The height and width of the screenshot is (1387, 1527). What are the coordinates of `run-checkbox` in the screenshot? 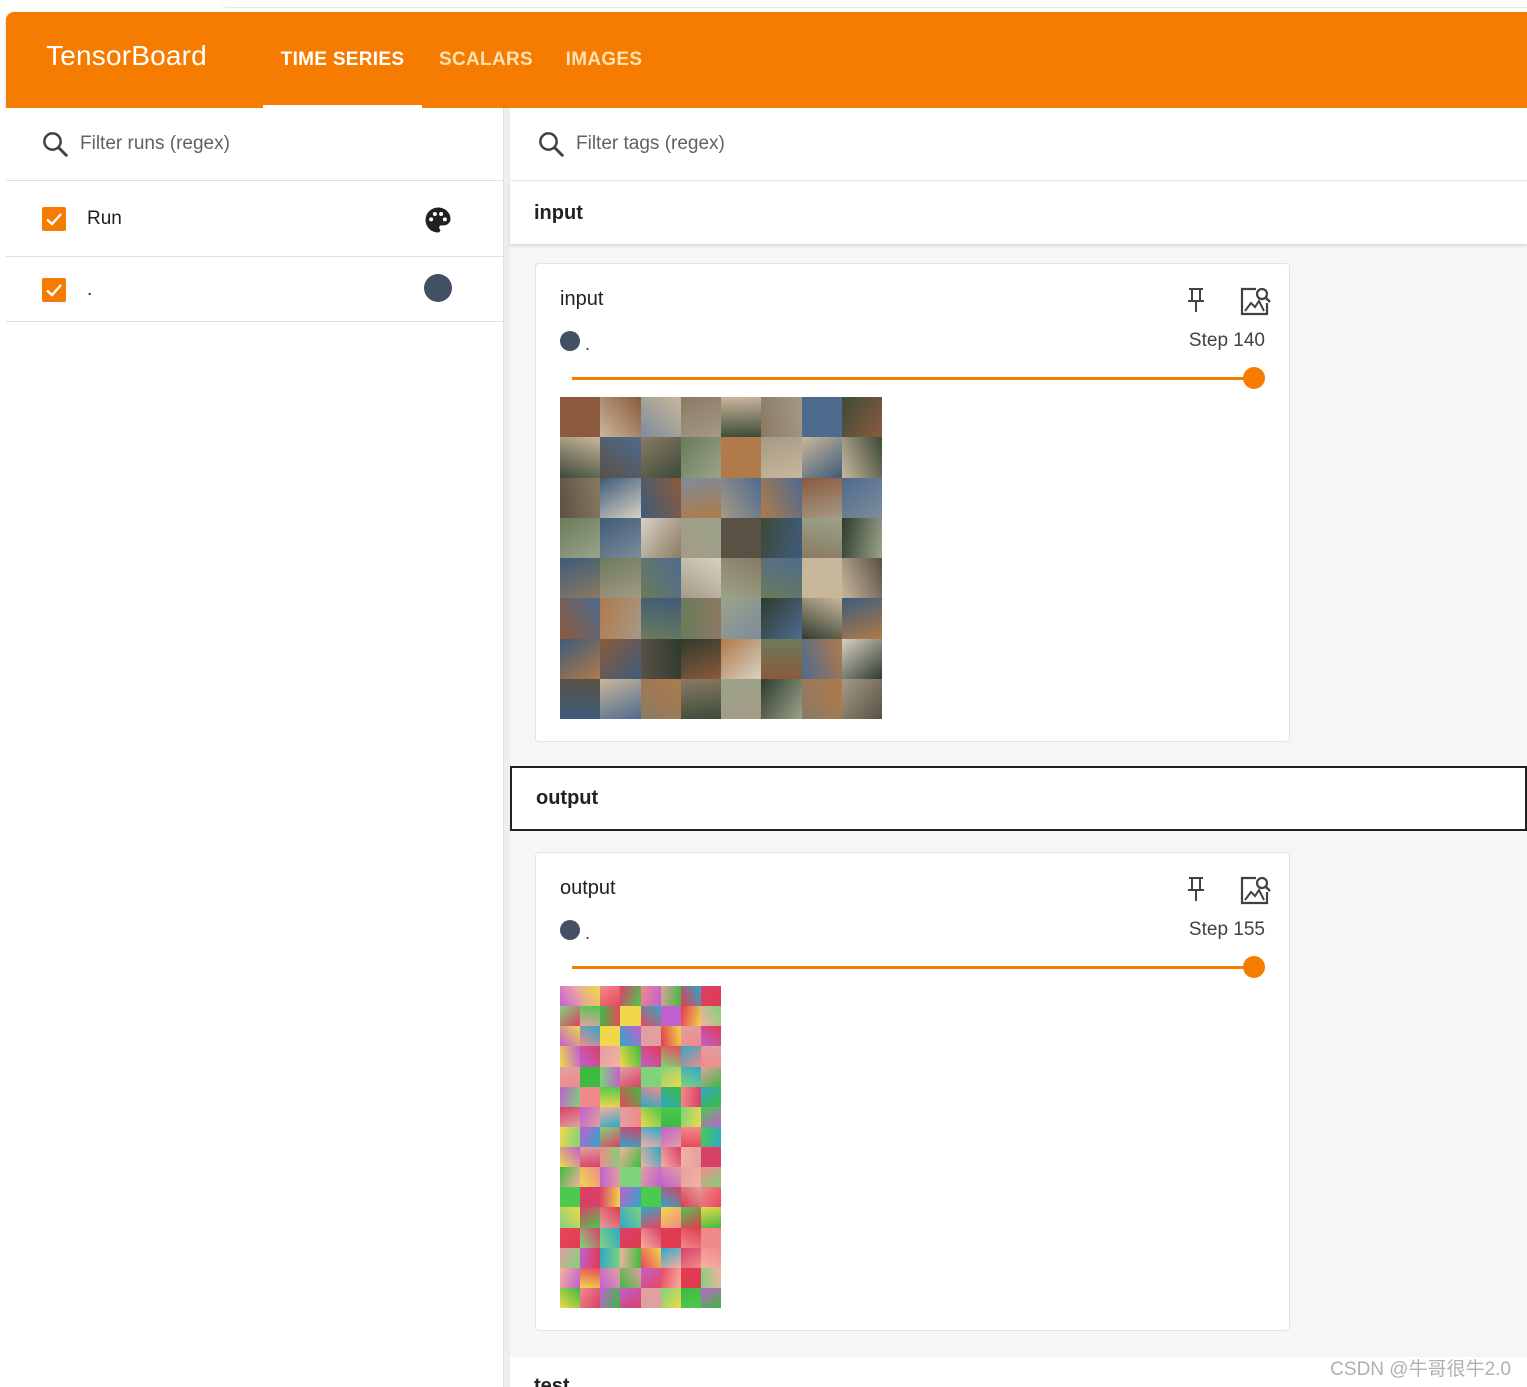 It's located at (54, 290).